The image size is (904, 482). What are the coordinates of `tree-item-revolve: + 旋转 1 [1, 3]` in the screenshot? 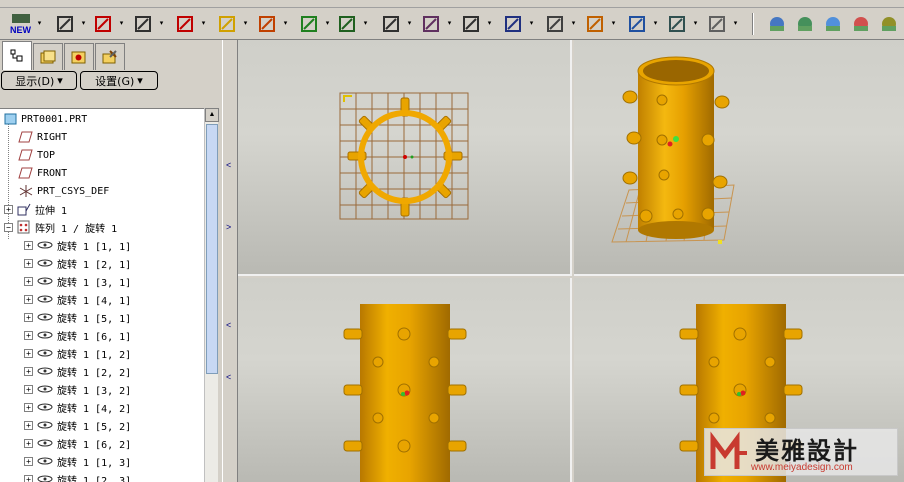 It's located at (77, 461).